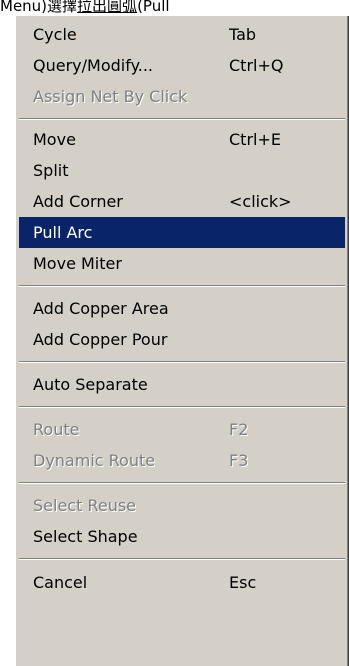 This screenshot has height=666, width=349. Describe the element at coordinates (55, 34) in the screenshot. I see `menu-item-label: Cycle` at that location.